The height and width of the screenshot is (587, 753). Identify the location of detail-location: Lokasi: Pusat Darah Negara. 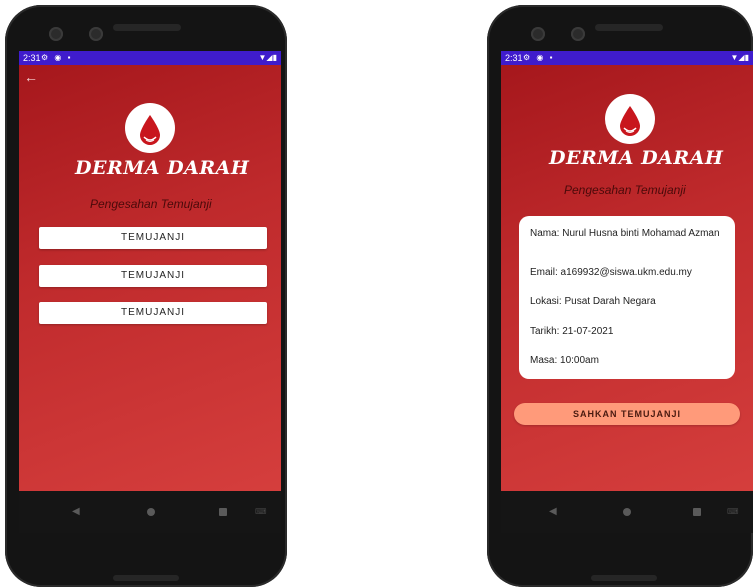
(593, 301).